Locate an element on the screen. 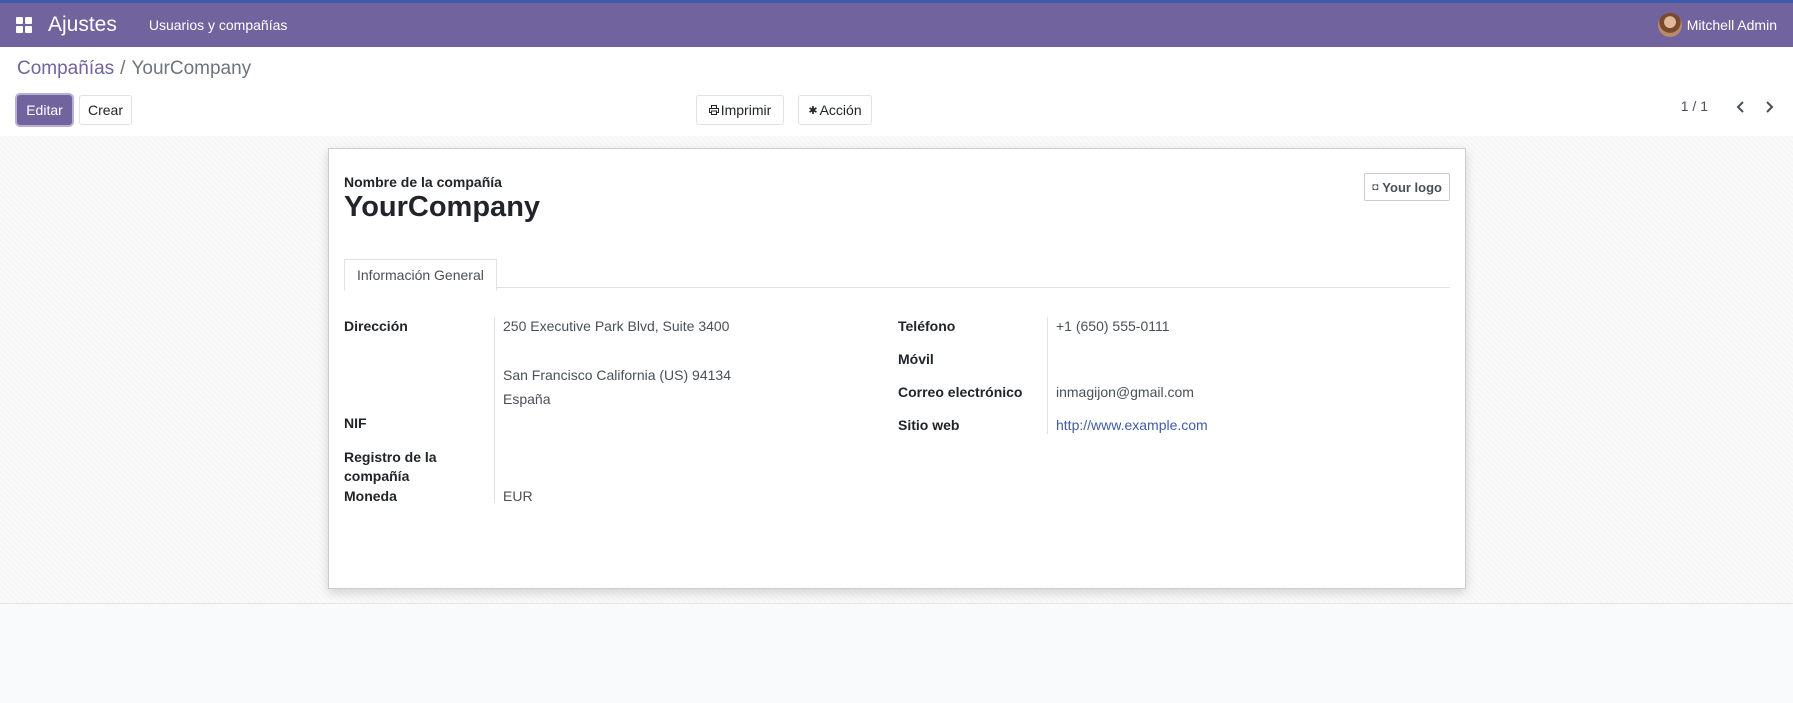 The width and height of the screenshot is (1793, 703). logo-button: ◘ Your logo is located at coordinates (1407, 187).